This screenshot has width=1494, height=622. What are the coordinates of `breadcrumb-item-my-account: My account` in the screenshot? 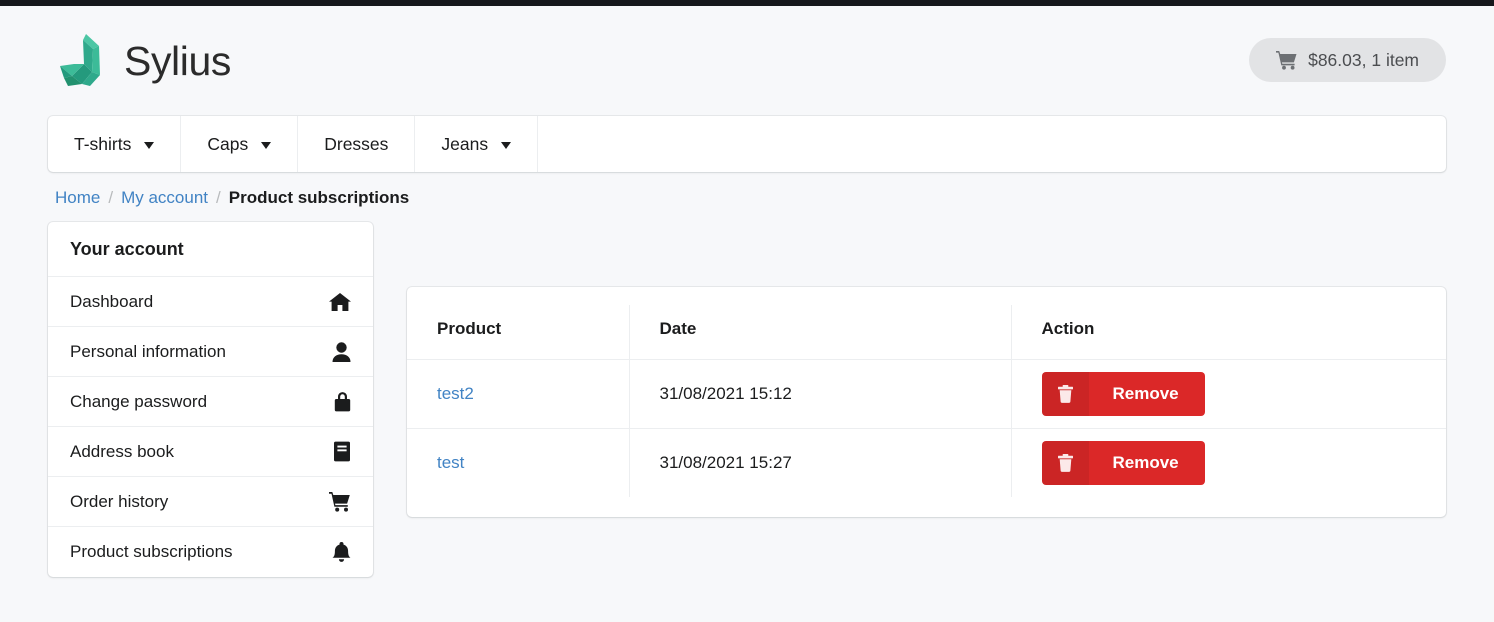 It's located at (164, 198).